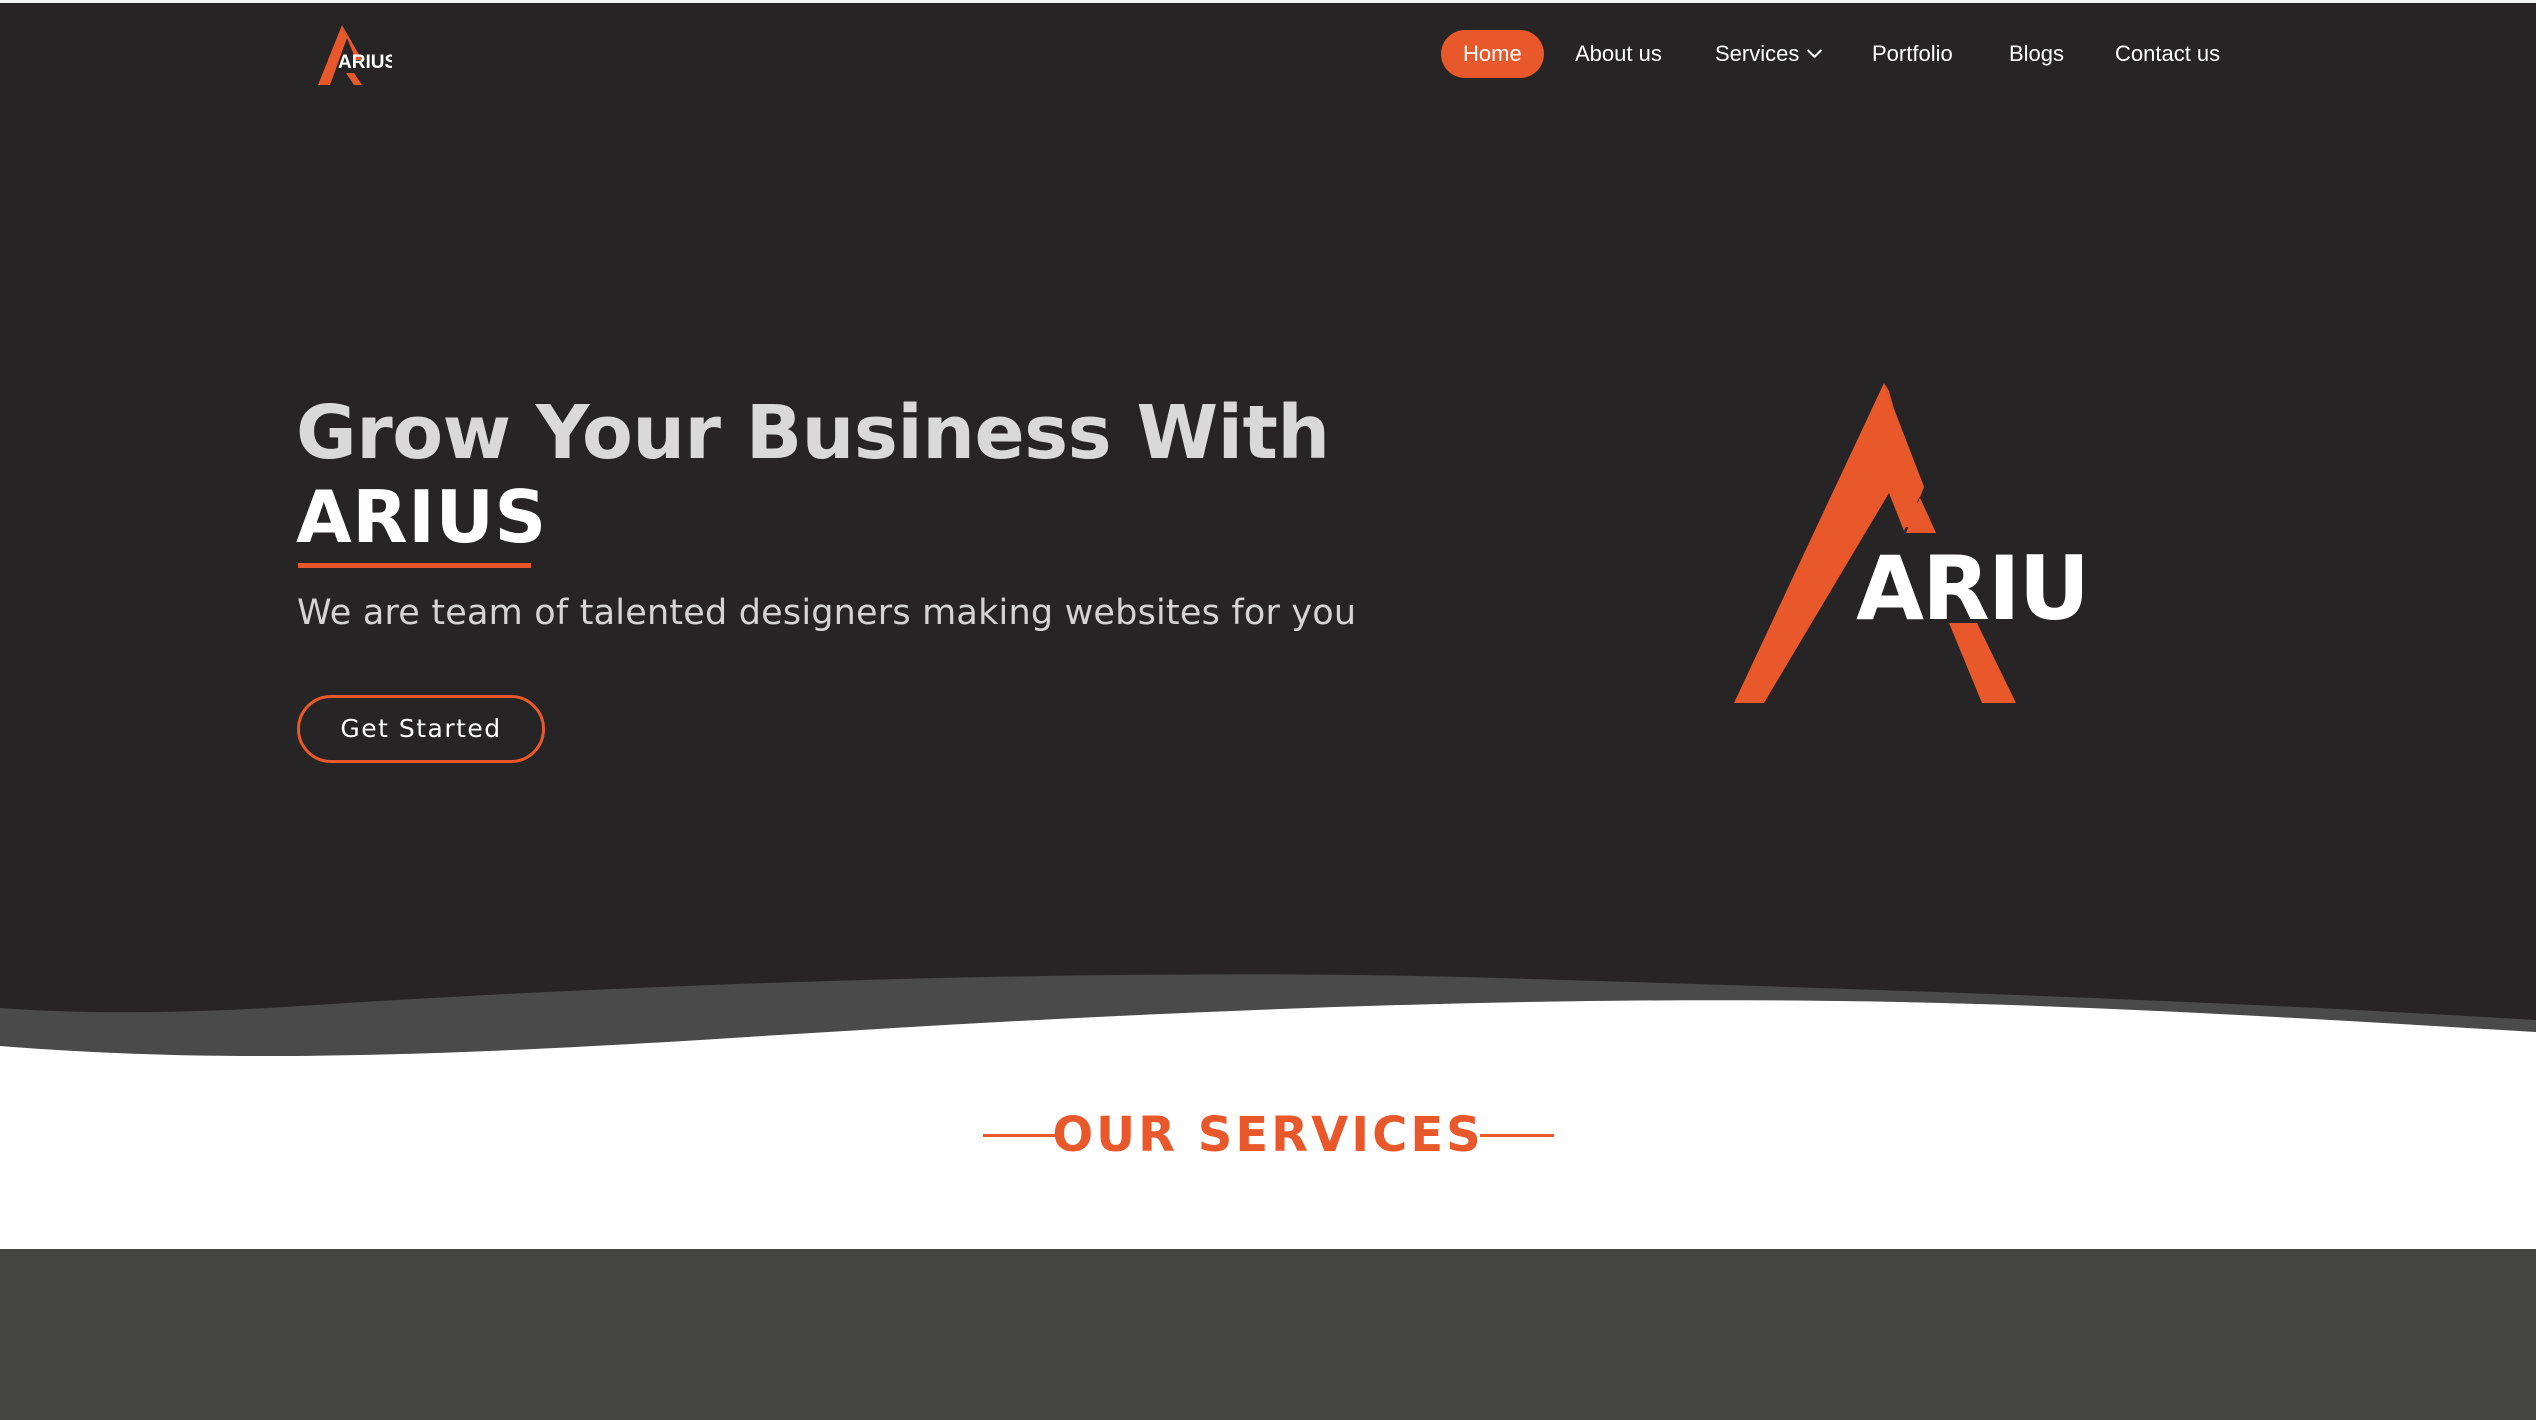  Describe the element at coordinates (1517, 1135) in the screenshot. I see `title-divider-right` at that location.